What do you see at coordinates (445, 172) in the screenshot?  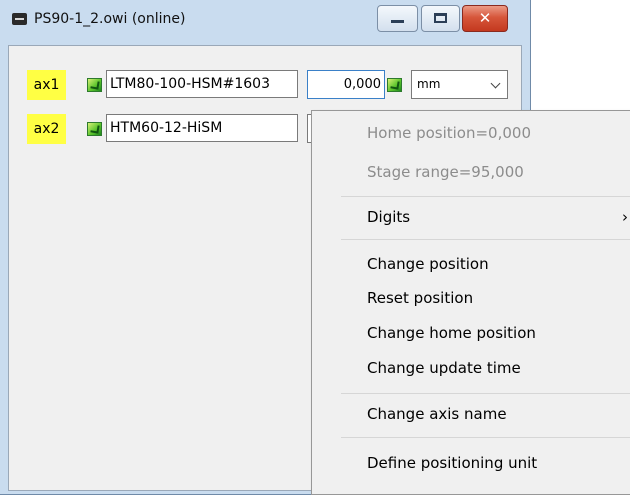 I see `stage-range-info: Stage range=95,000` at bounding box center [445, 172].